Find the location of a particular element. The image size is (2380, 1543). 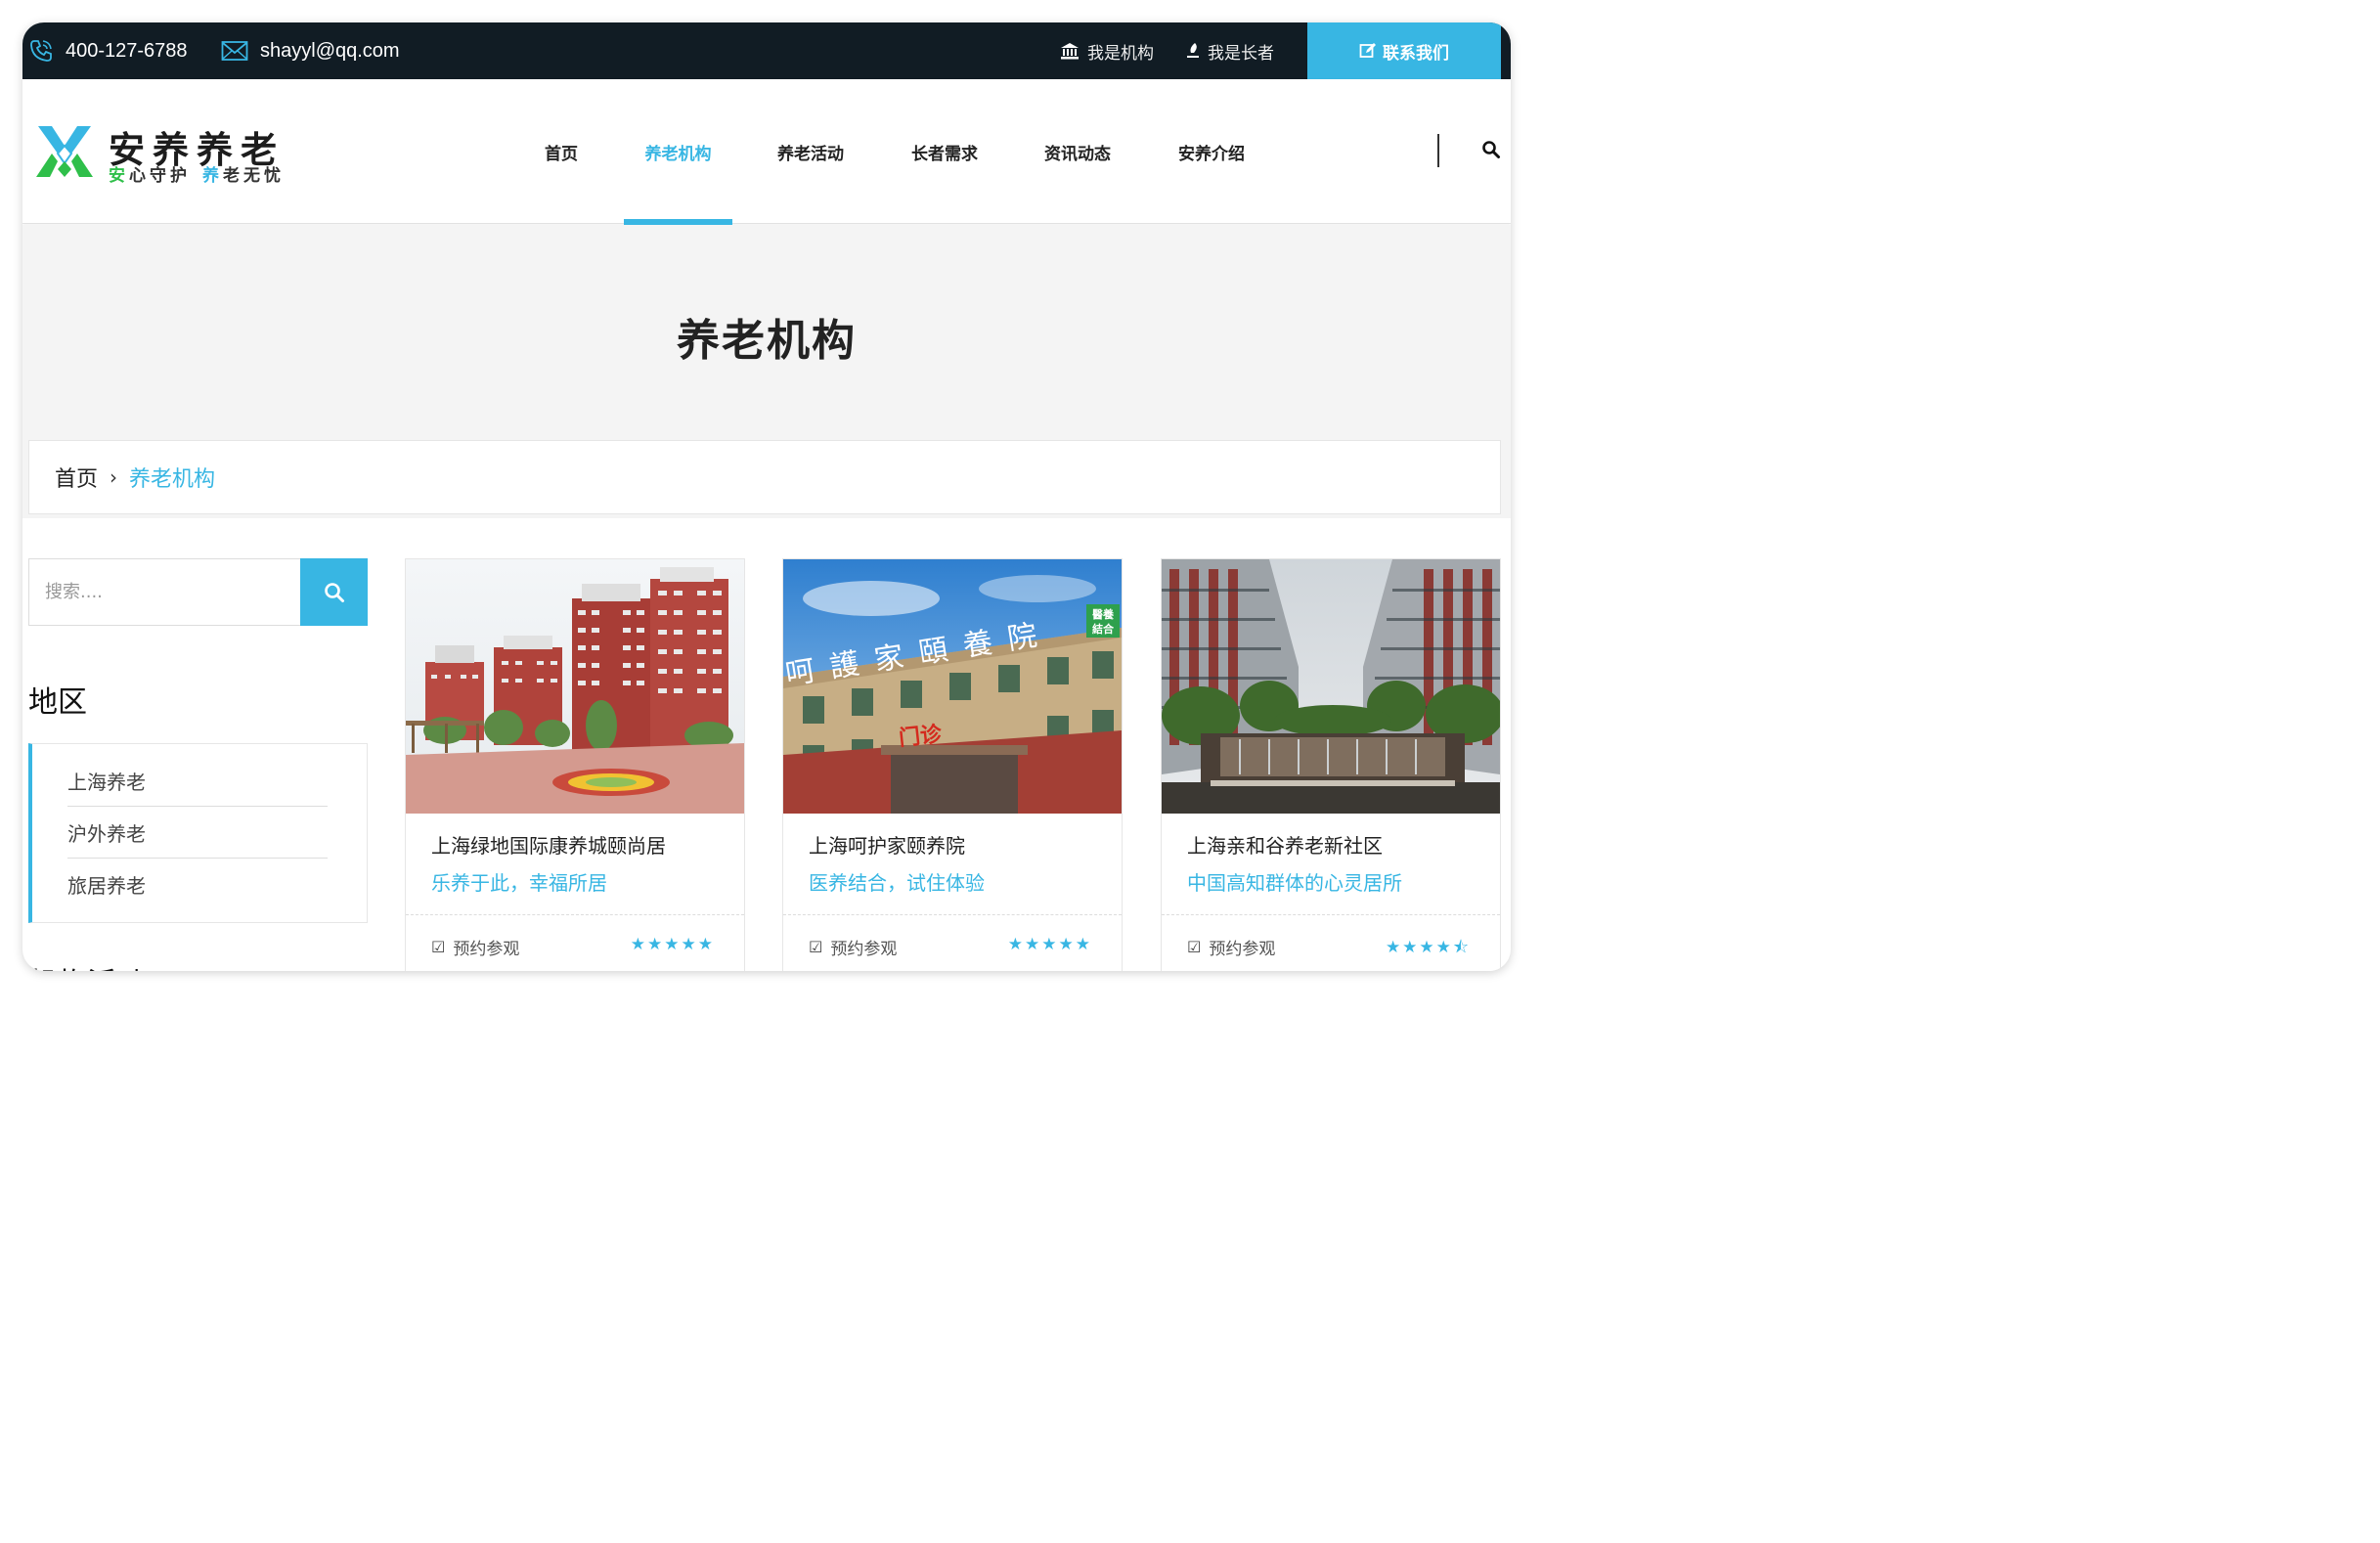

phone-number: 400-127-6788 is located at coordinates (127, 50).